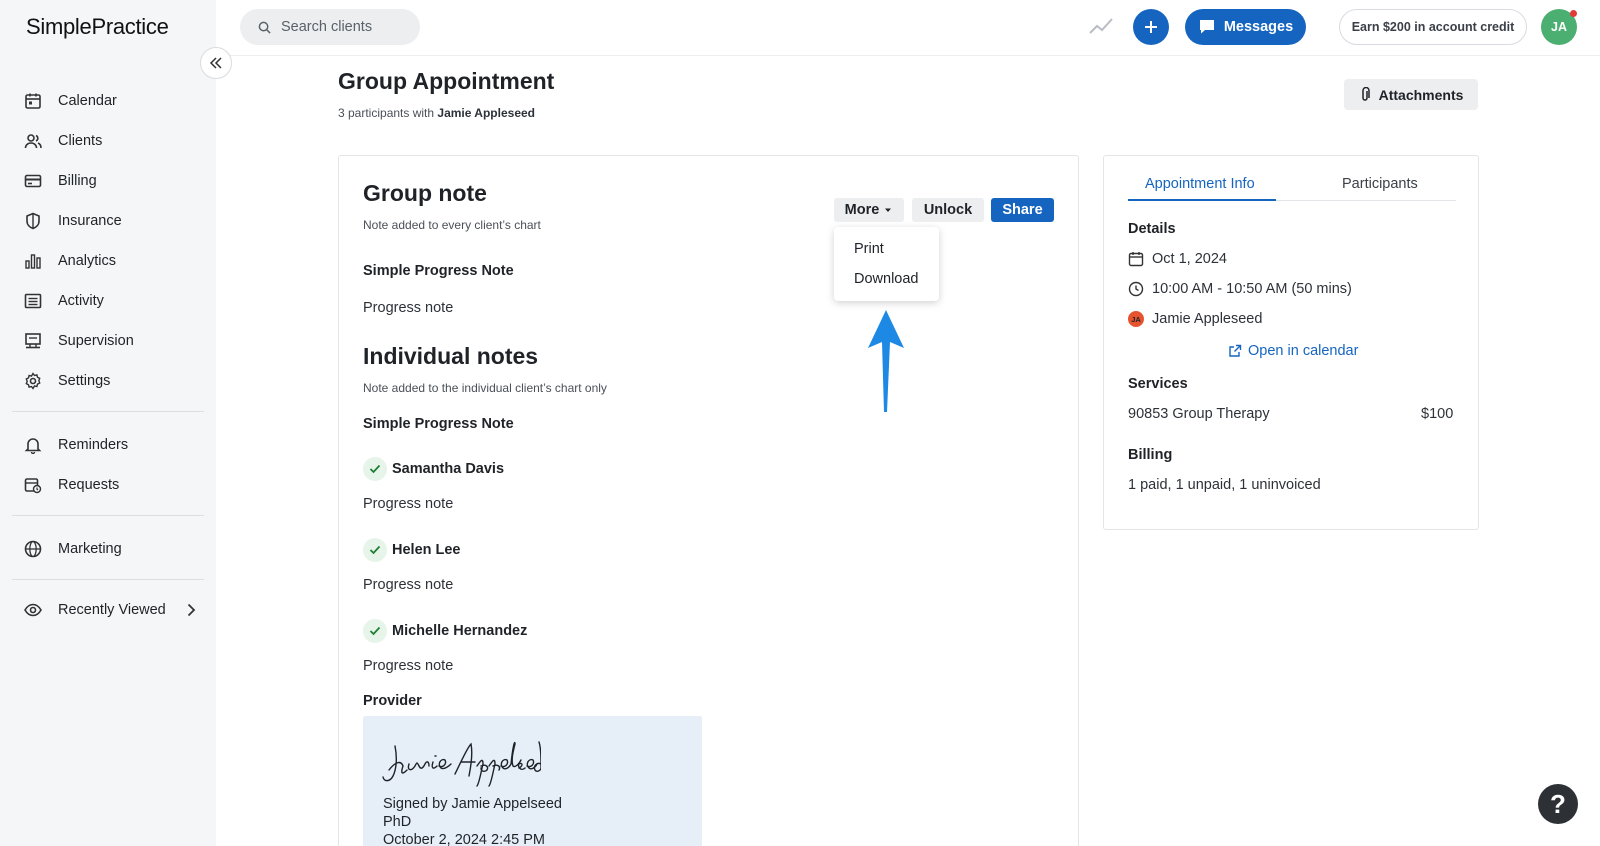 This screenshot has height=846, width=1600. I want to click on group-note-template-title: Simple Progress Note, so click(438, 271).